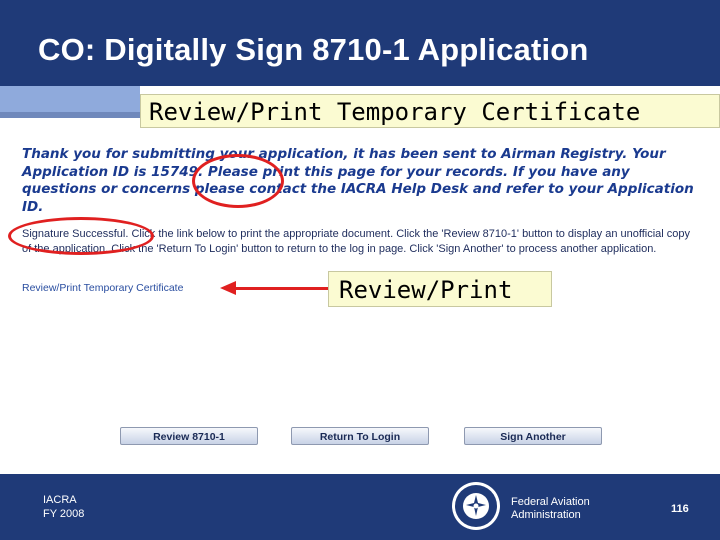  I want to click on faa-seal-icon, so click(476, 506).